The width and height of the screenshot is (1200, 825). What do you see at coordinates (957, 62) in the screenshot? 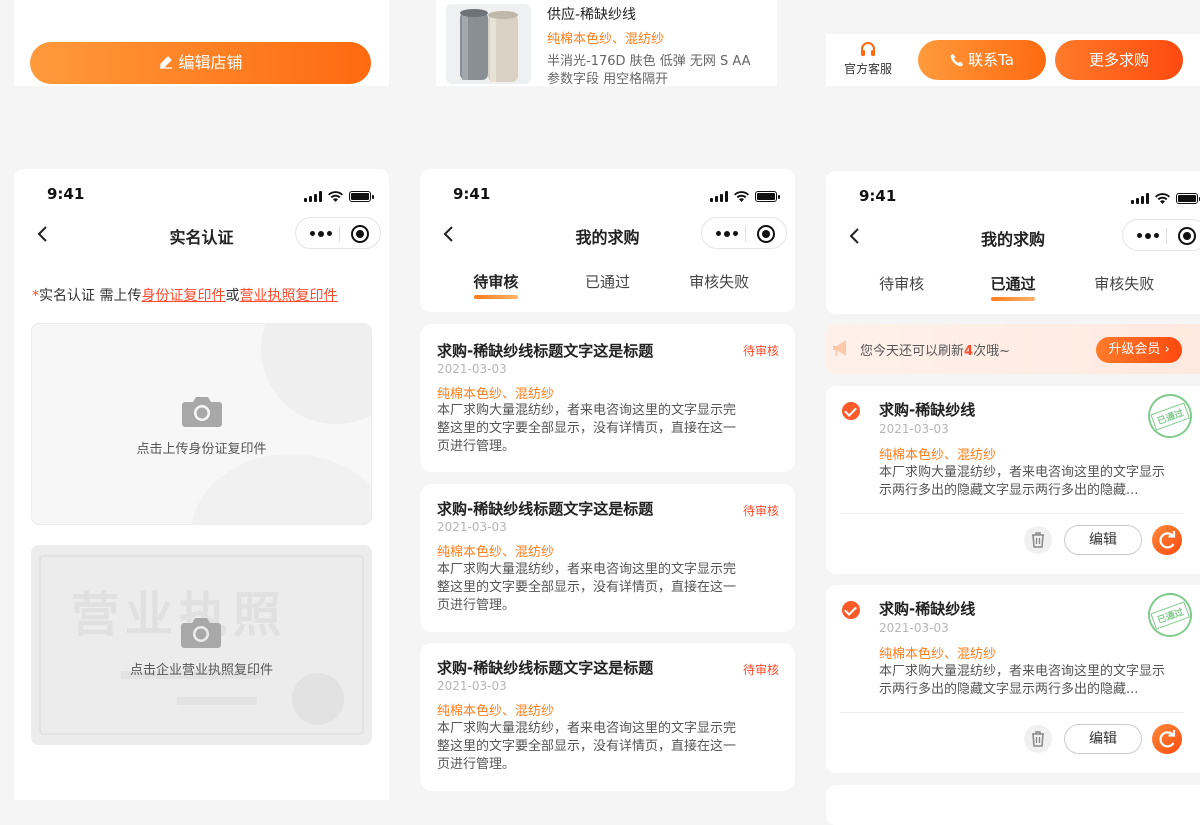
I see `phone-icon` at bounding box center [957, 62].